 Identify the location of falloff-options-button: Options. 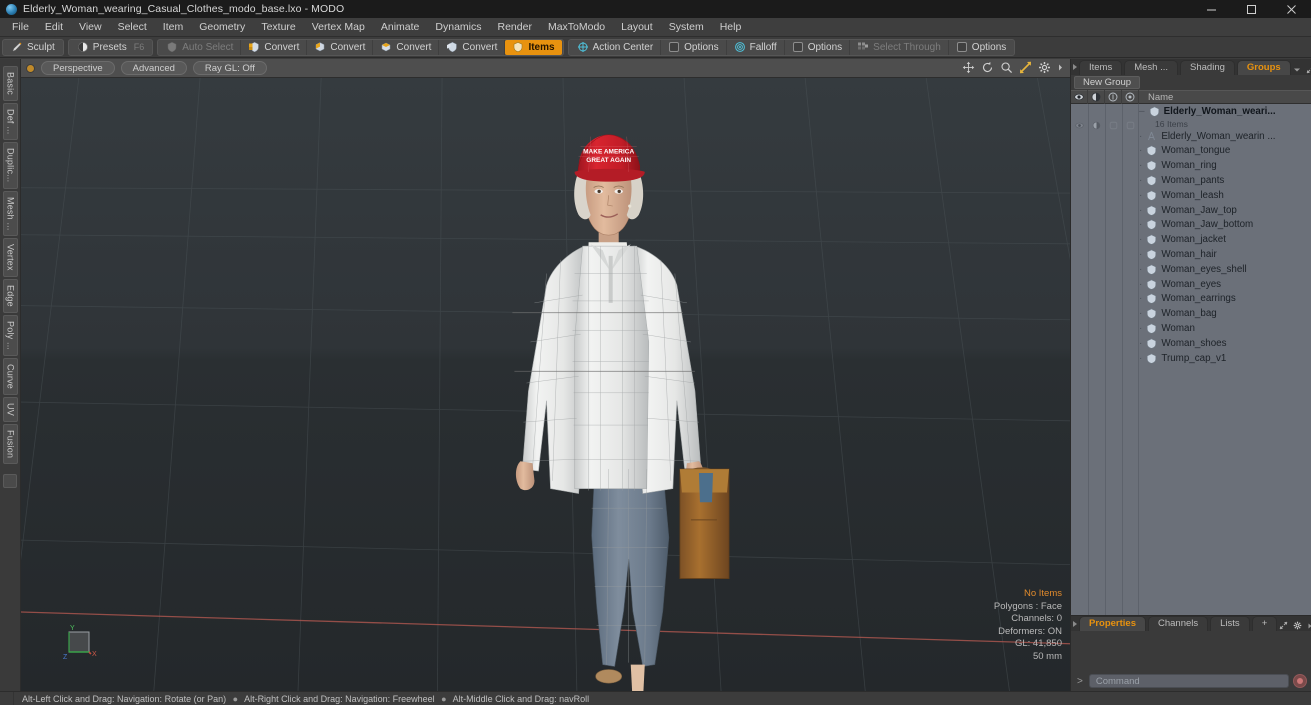
(818, 47).